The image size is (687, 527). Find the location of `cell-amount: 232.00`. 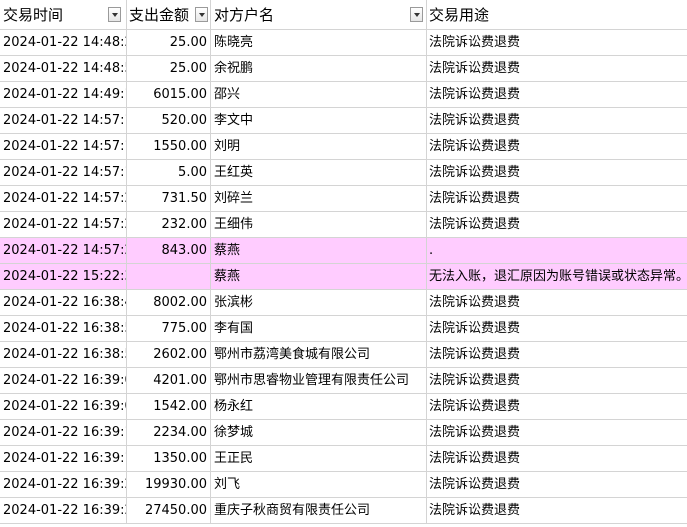

cell-amount: 232.00 is located at coordinates (169, 225).